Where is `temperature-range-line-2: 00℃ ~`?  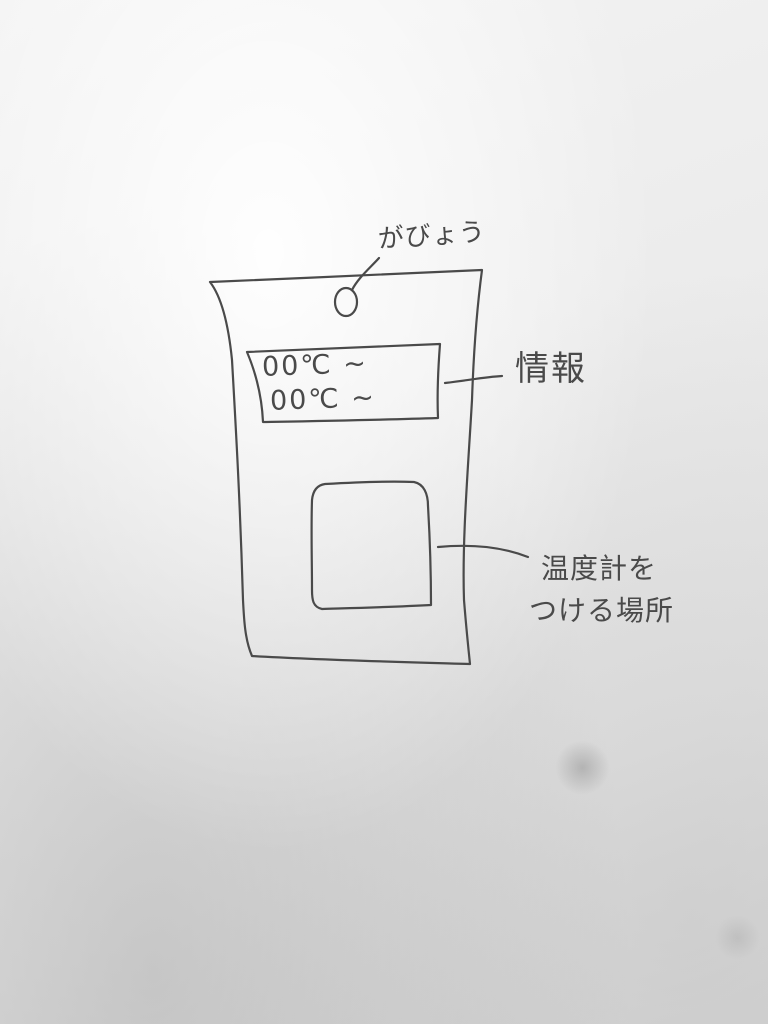
temperature-range-line-2: 00℃ ~ is located at coordinates (323, 399).